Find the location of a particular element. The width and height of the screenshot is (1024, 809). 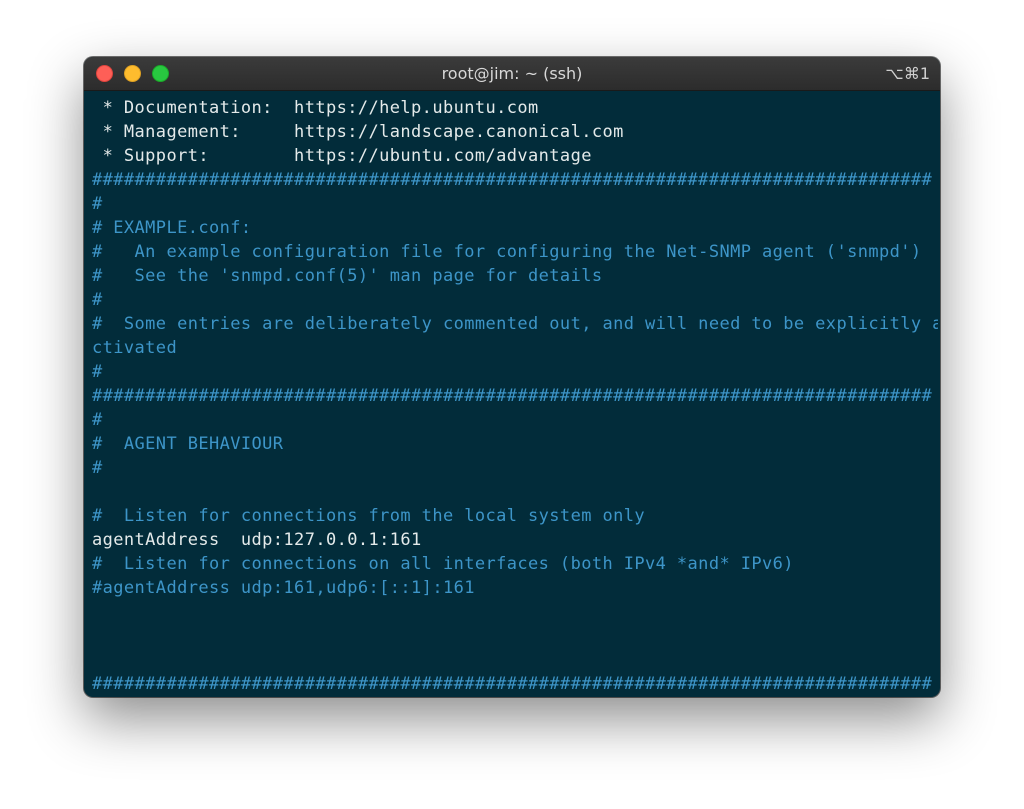

terminal-line: # EXAMPLE.conf: is located at coordinates (172, 228).